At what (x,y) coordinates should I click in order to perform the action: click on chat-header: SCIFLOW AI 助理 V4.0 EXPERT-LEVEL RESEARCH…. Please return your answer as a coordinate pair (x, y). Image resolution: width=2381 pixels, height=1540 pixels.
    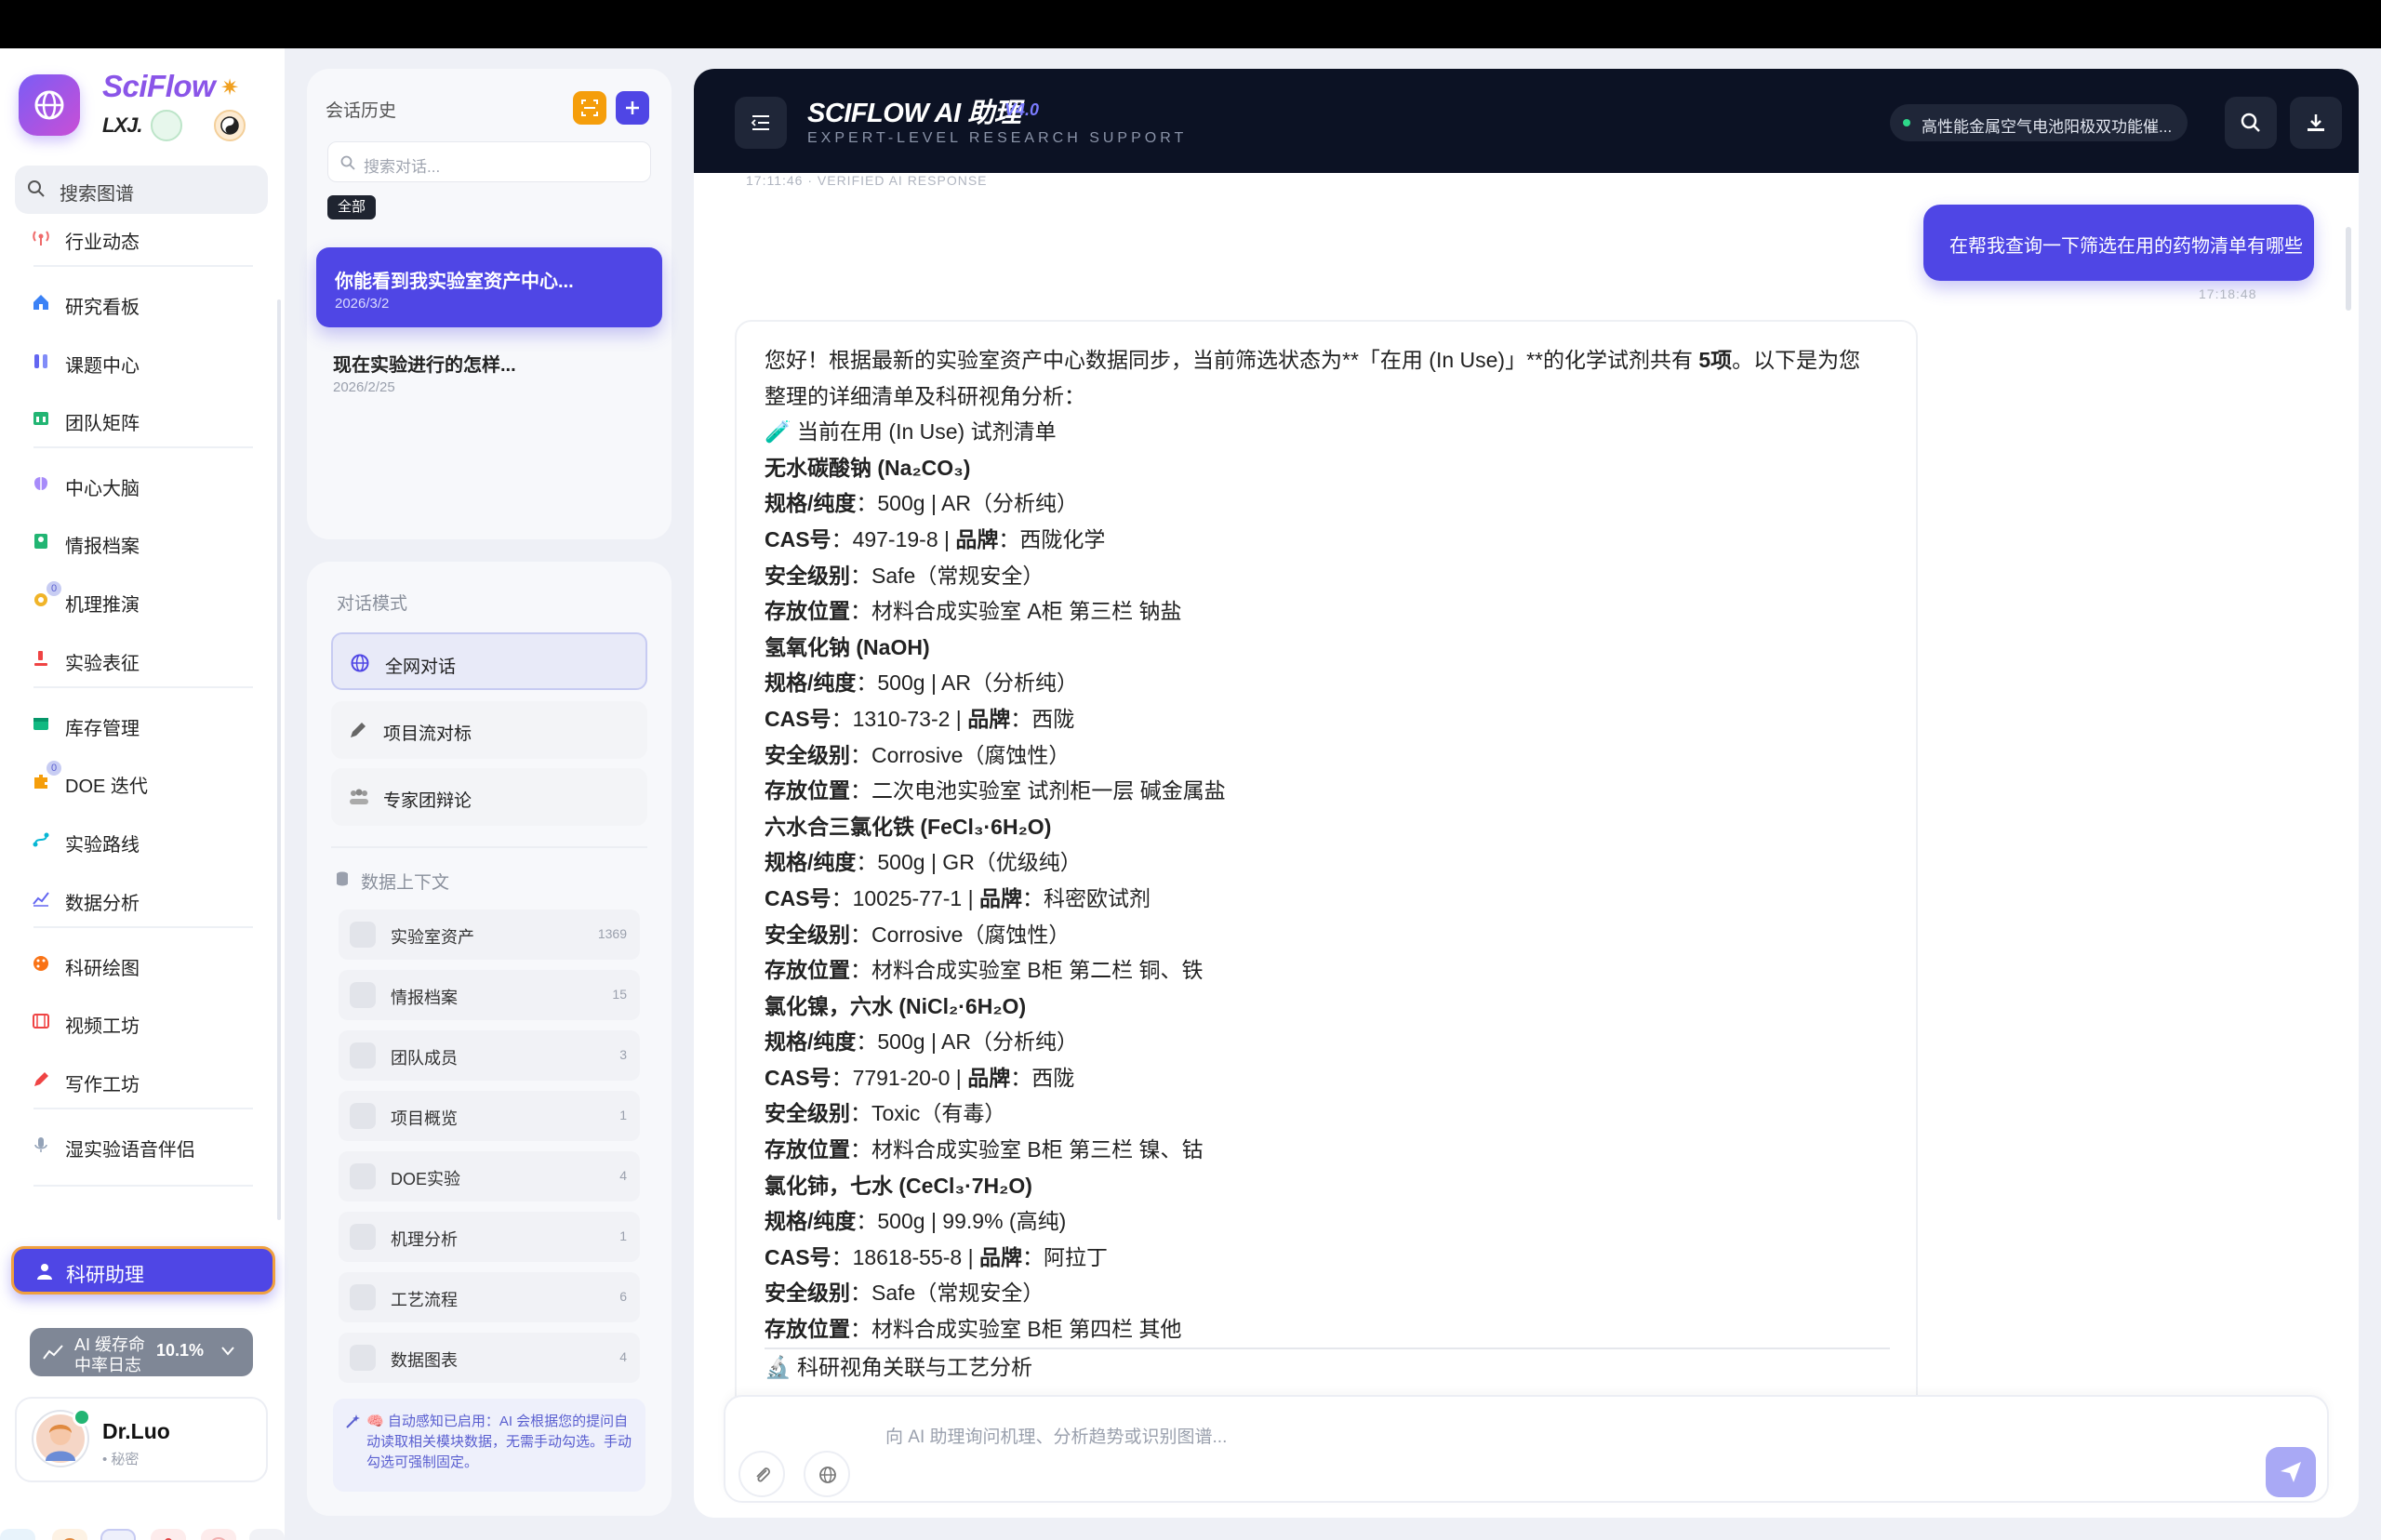
    Looking at the image, I should click on (1526, 121).